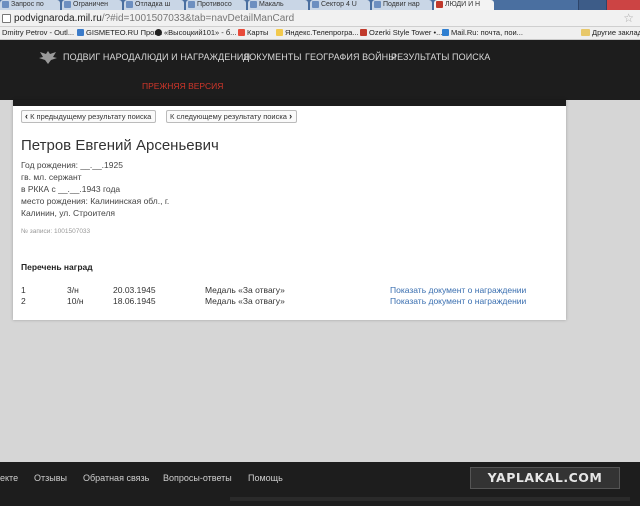 This screenshot has height=506, width=640. I want to click on other-bookmarks: Другие закладки, so click(610, 33).